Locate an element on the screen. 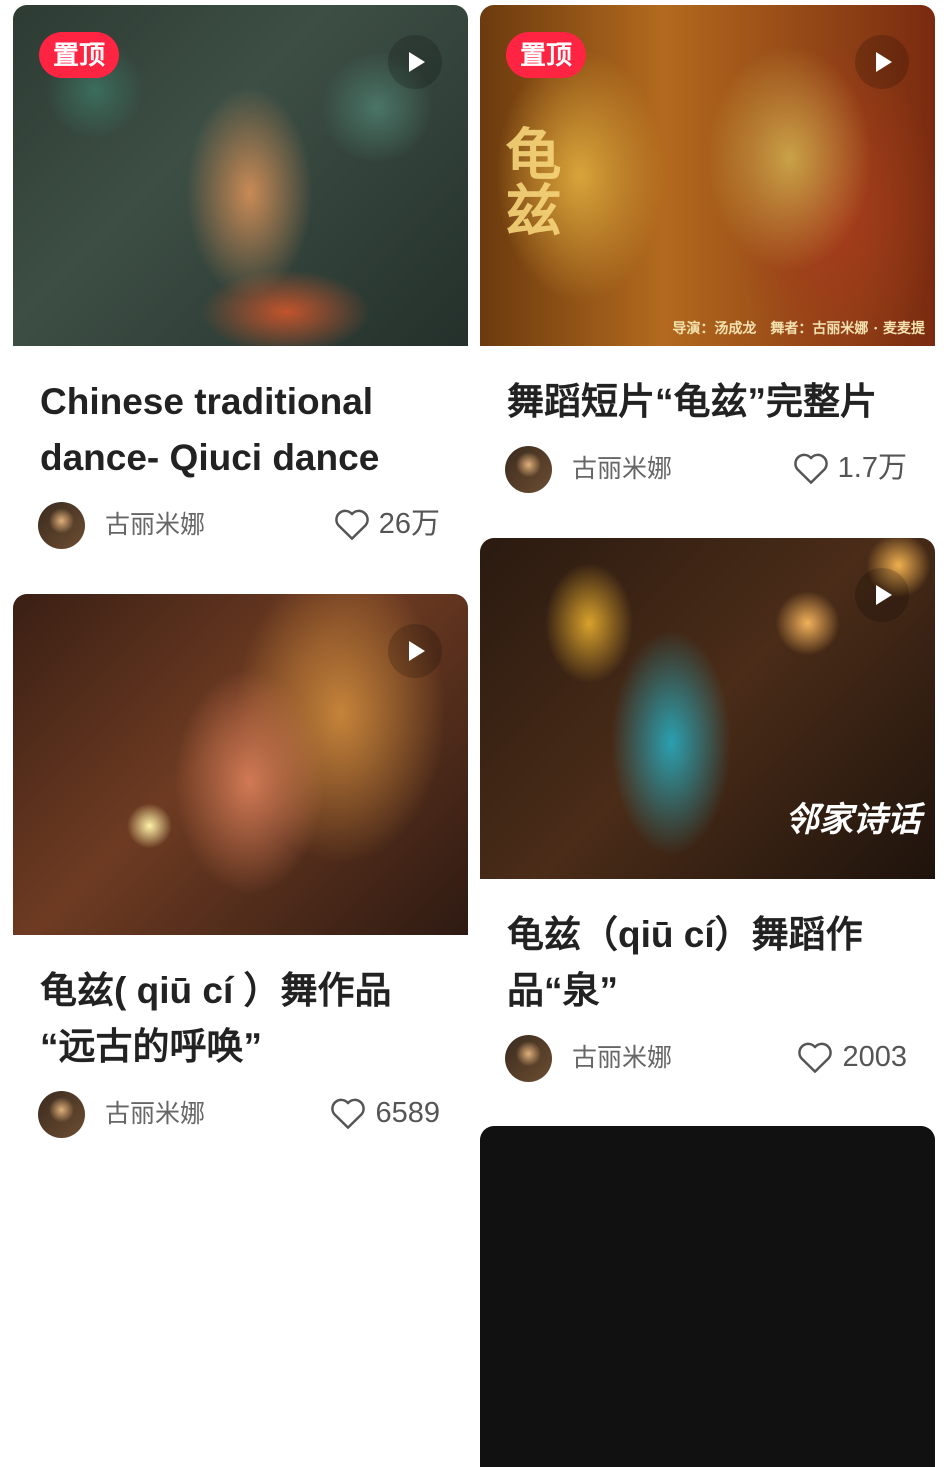 This screenshot has width=947, height=1467. card-title: 舞蹈短片“龟兹”完整片 is located at coordinates (707, 402).